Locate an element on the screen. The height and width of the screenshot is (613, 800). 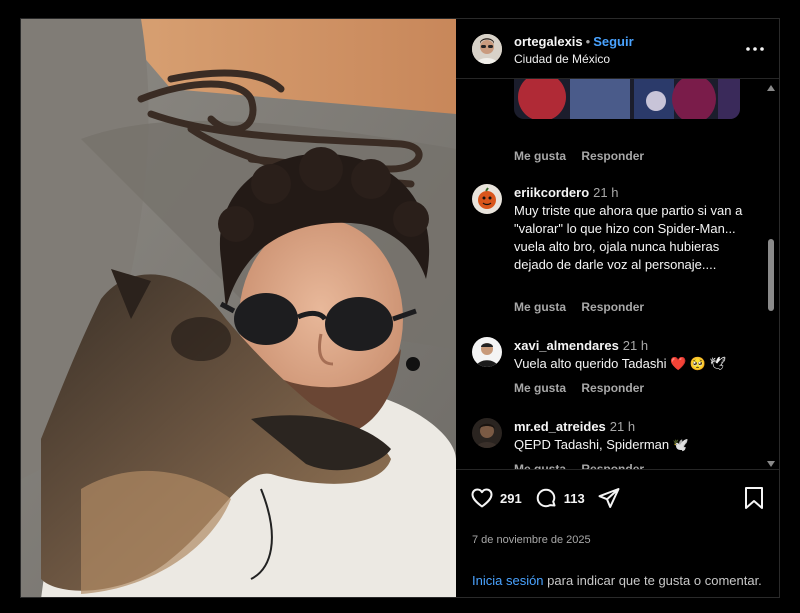
scroll-thumb is located at coordinates (771, 275).